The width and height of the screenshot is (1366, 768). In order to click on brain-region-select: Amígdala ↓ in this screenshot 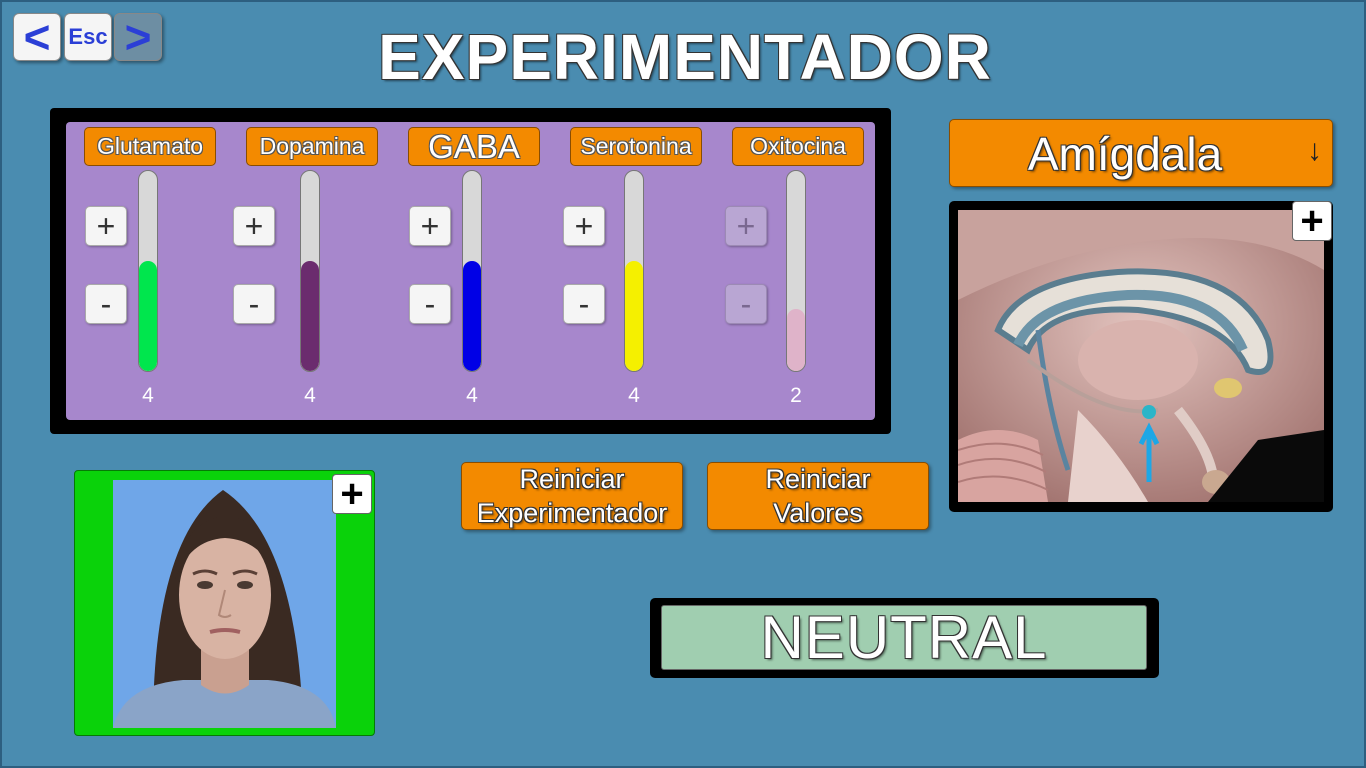, I will do `click(1141, 153)`.